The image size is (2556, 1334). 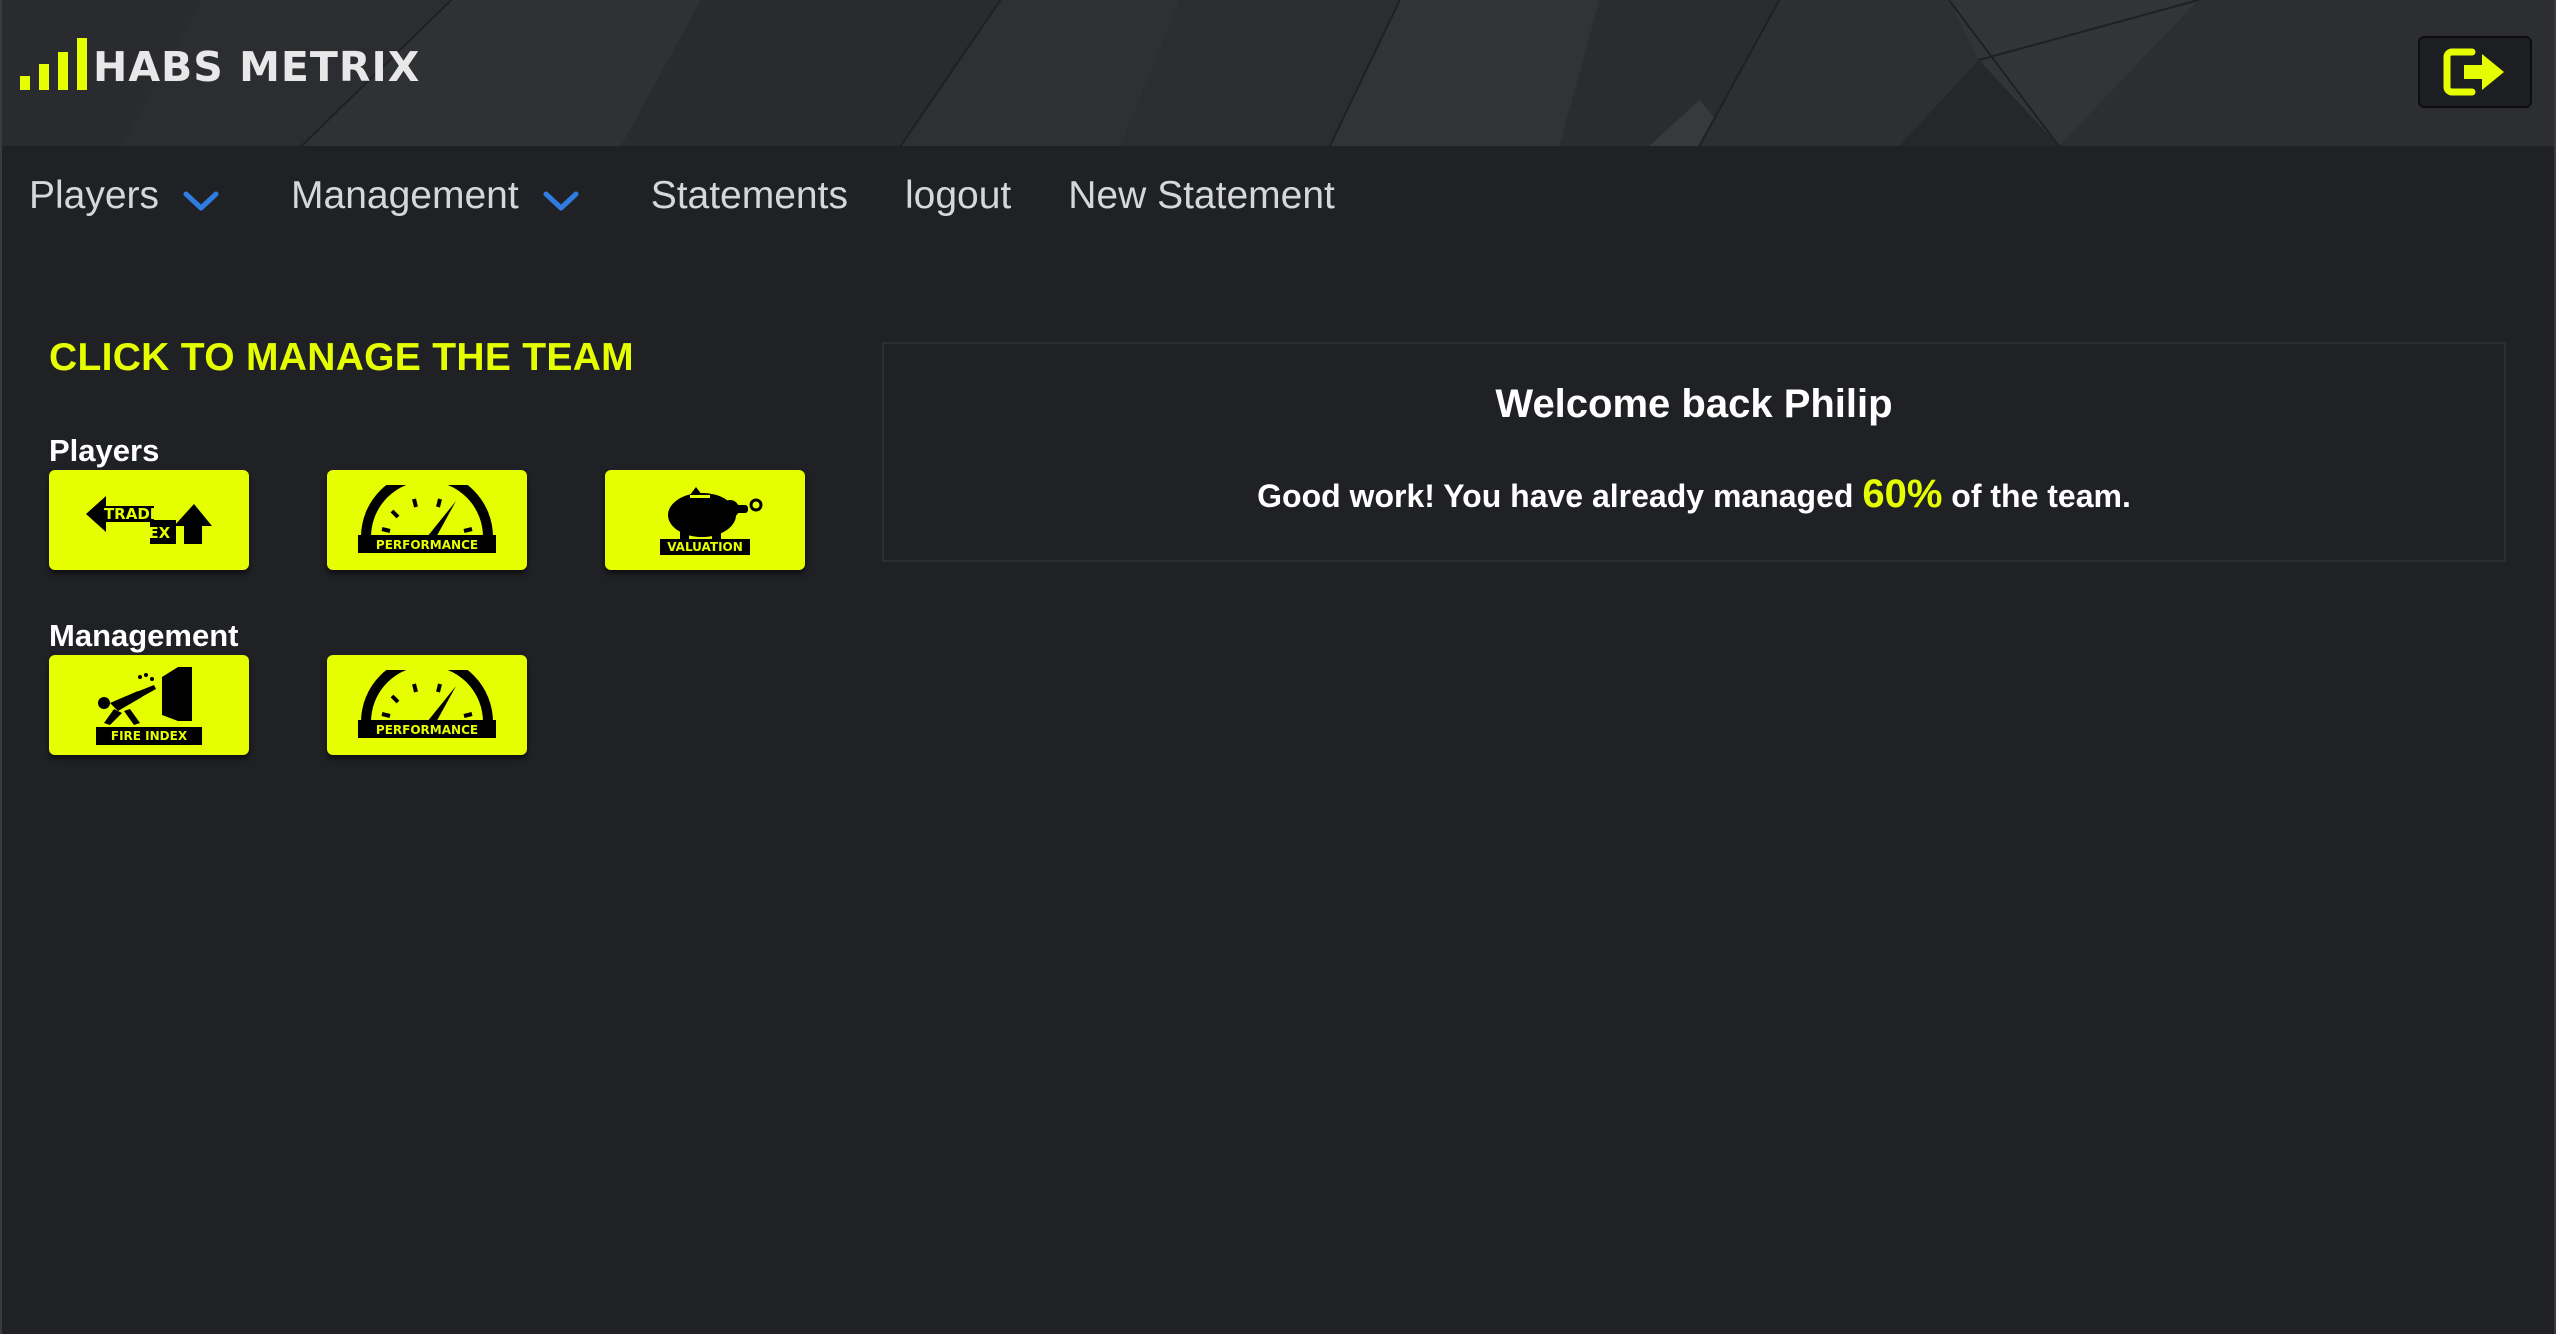 What do you see at coordinates (2036, 496) in the screenshot?
I see `welcome-message-suffix: of the team.` at bounding box center [2036, 496].